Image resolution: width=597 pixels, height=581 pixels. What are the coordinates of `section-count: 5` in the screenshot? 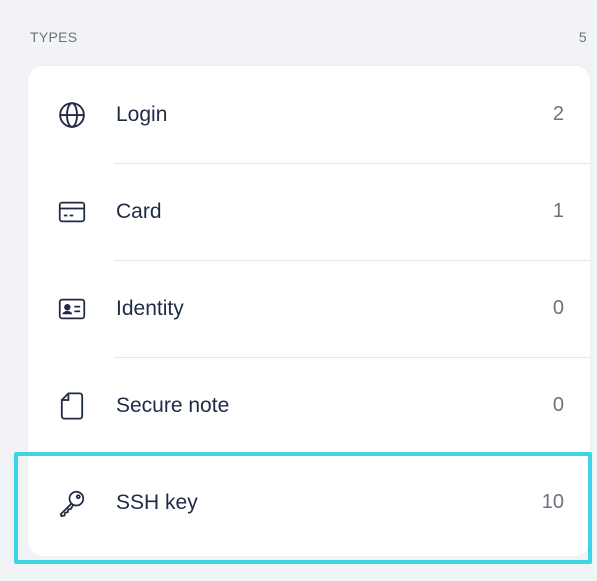 It's located at (582, 37).